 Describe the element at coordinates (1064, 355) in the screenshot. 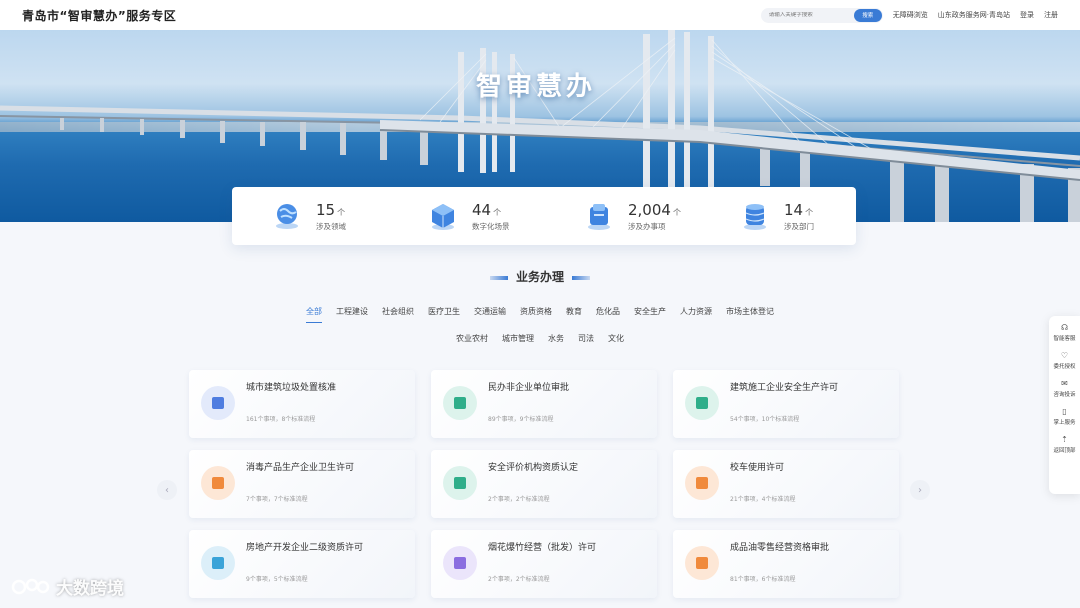

I see `heart-icon: ♡` at that location.